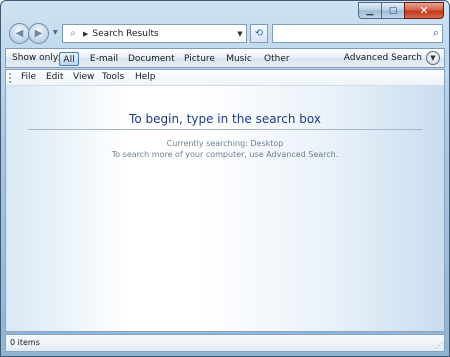  What do you see at coordinates (424, 10) in the screenshot?
I see `close-button: ✕` at bounding box center [424, 10].